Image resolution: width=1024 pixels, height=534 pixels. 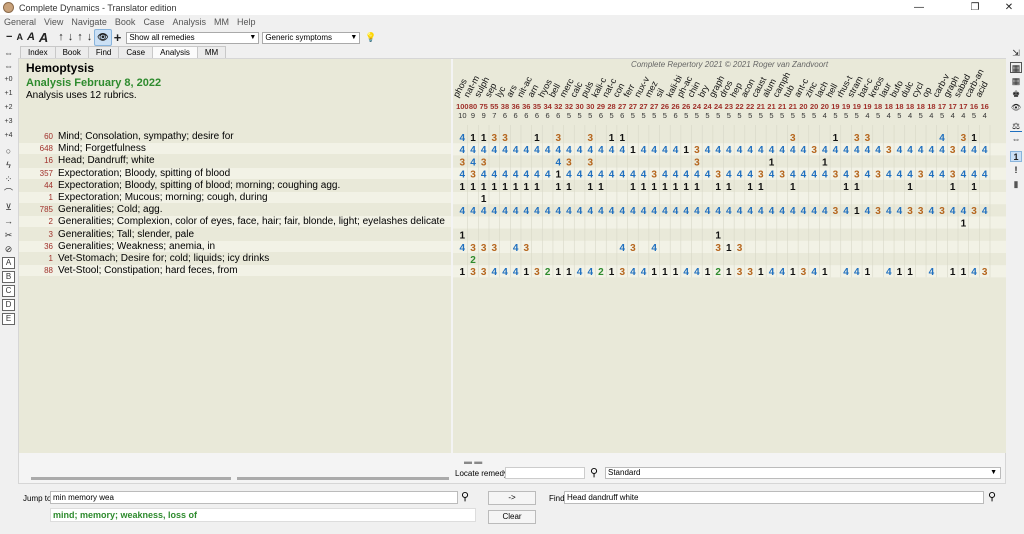 I want to click on tab-index: Index, so click(x=38, y=52).